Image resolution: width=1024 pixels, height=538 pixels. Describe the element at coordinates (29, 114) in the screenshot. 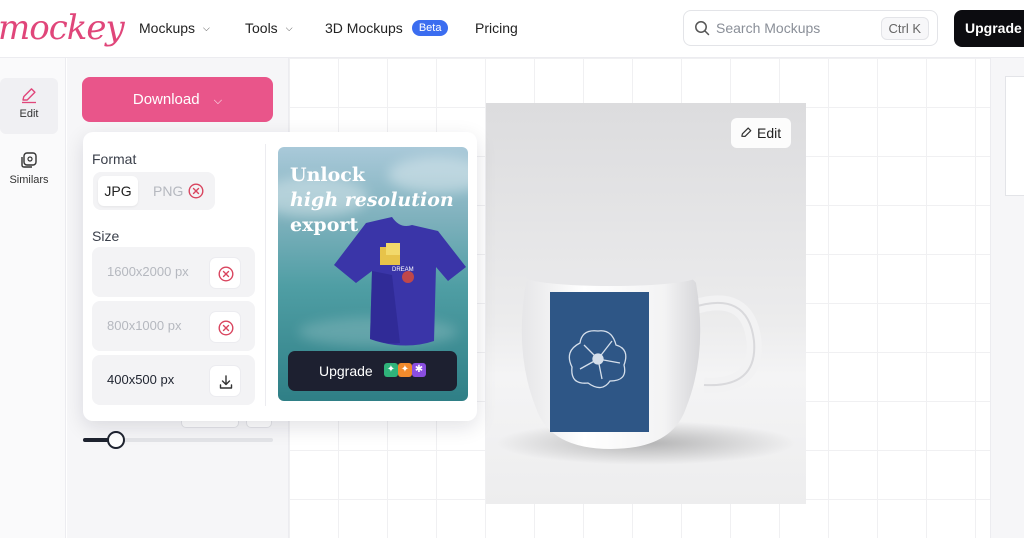

I see `rail-item-edit-label: Edit` at that location.